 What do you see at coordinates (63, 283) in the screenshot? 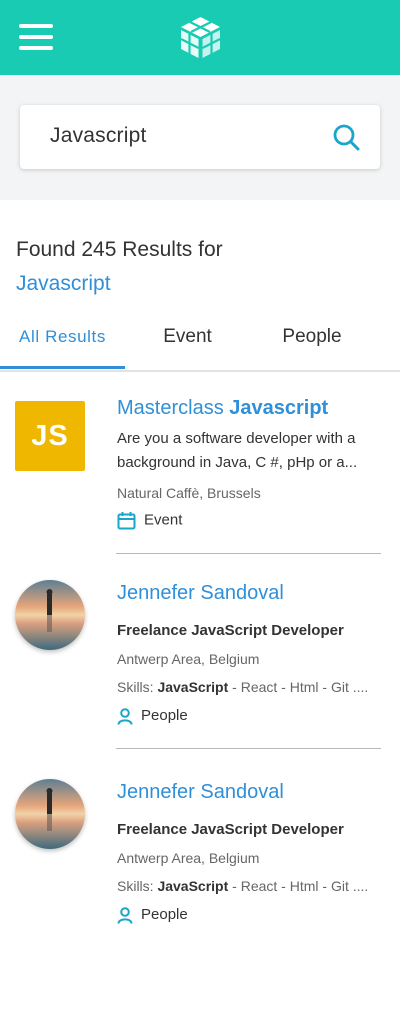
I see `results-query: Javascript` at bounding box center [63, 283].